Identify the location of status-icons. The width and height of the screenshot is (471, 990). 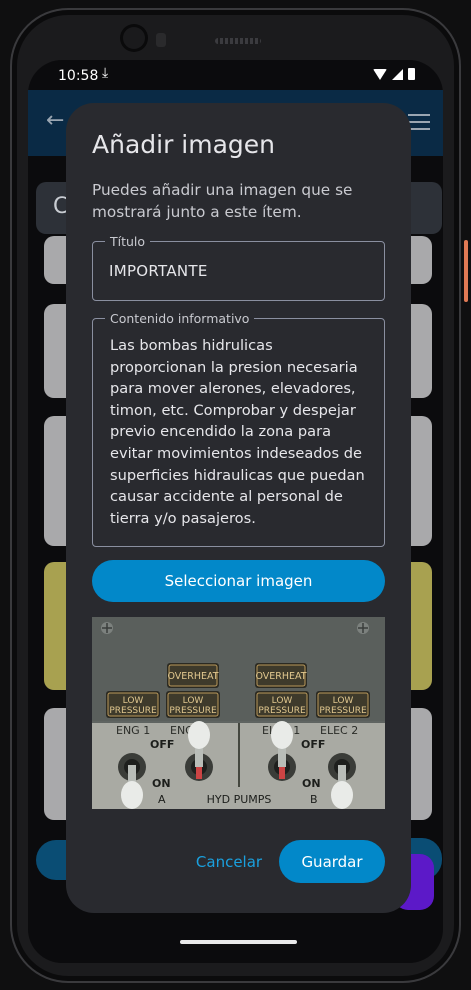
(394, 74).